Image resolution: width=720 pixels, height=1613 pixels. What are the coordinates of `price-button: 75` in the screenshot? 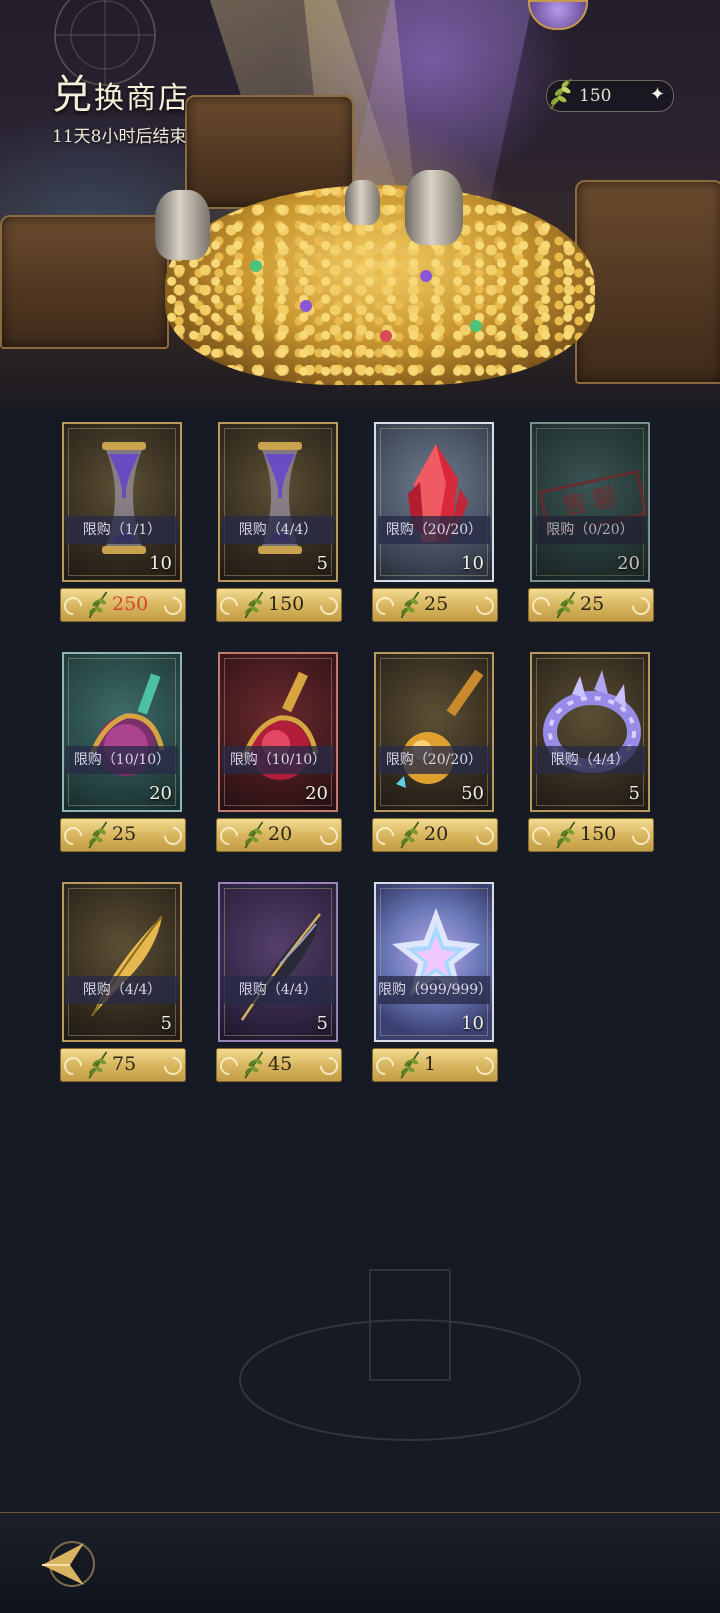 It's located at (123, 1065).